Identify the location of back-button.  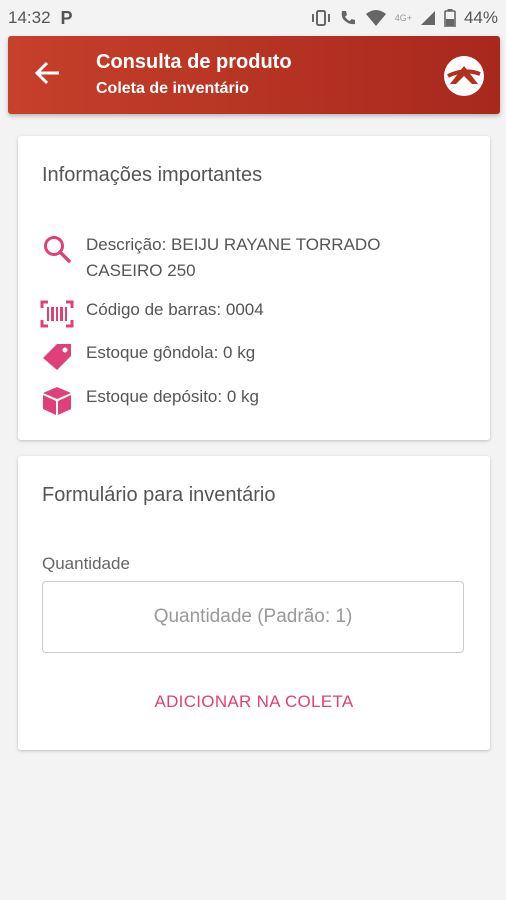
(48, 75).